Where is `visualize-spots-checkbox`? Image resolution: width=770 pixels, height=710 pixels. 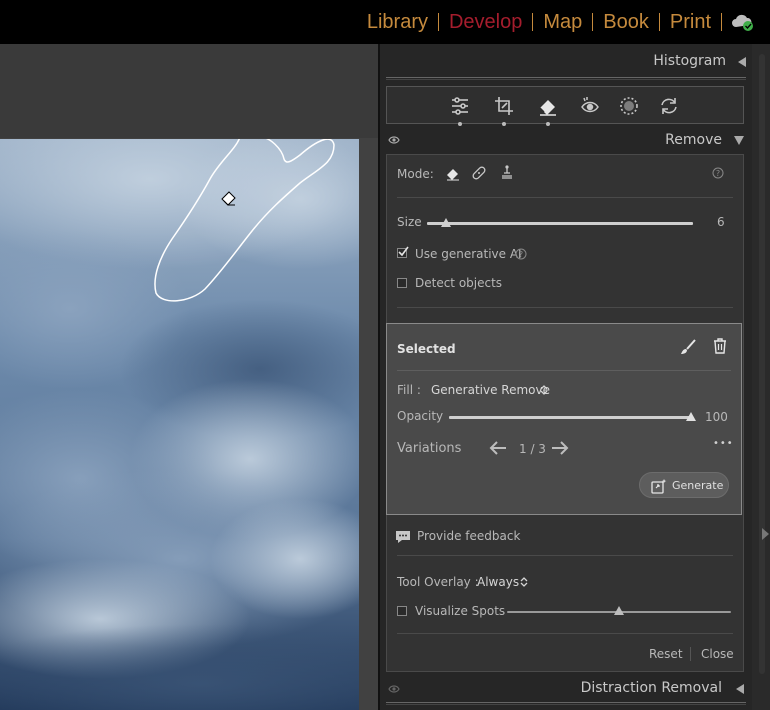 visualize-spots-checkbox is located at coordinates (402, 611).